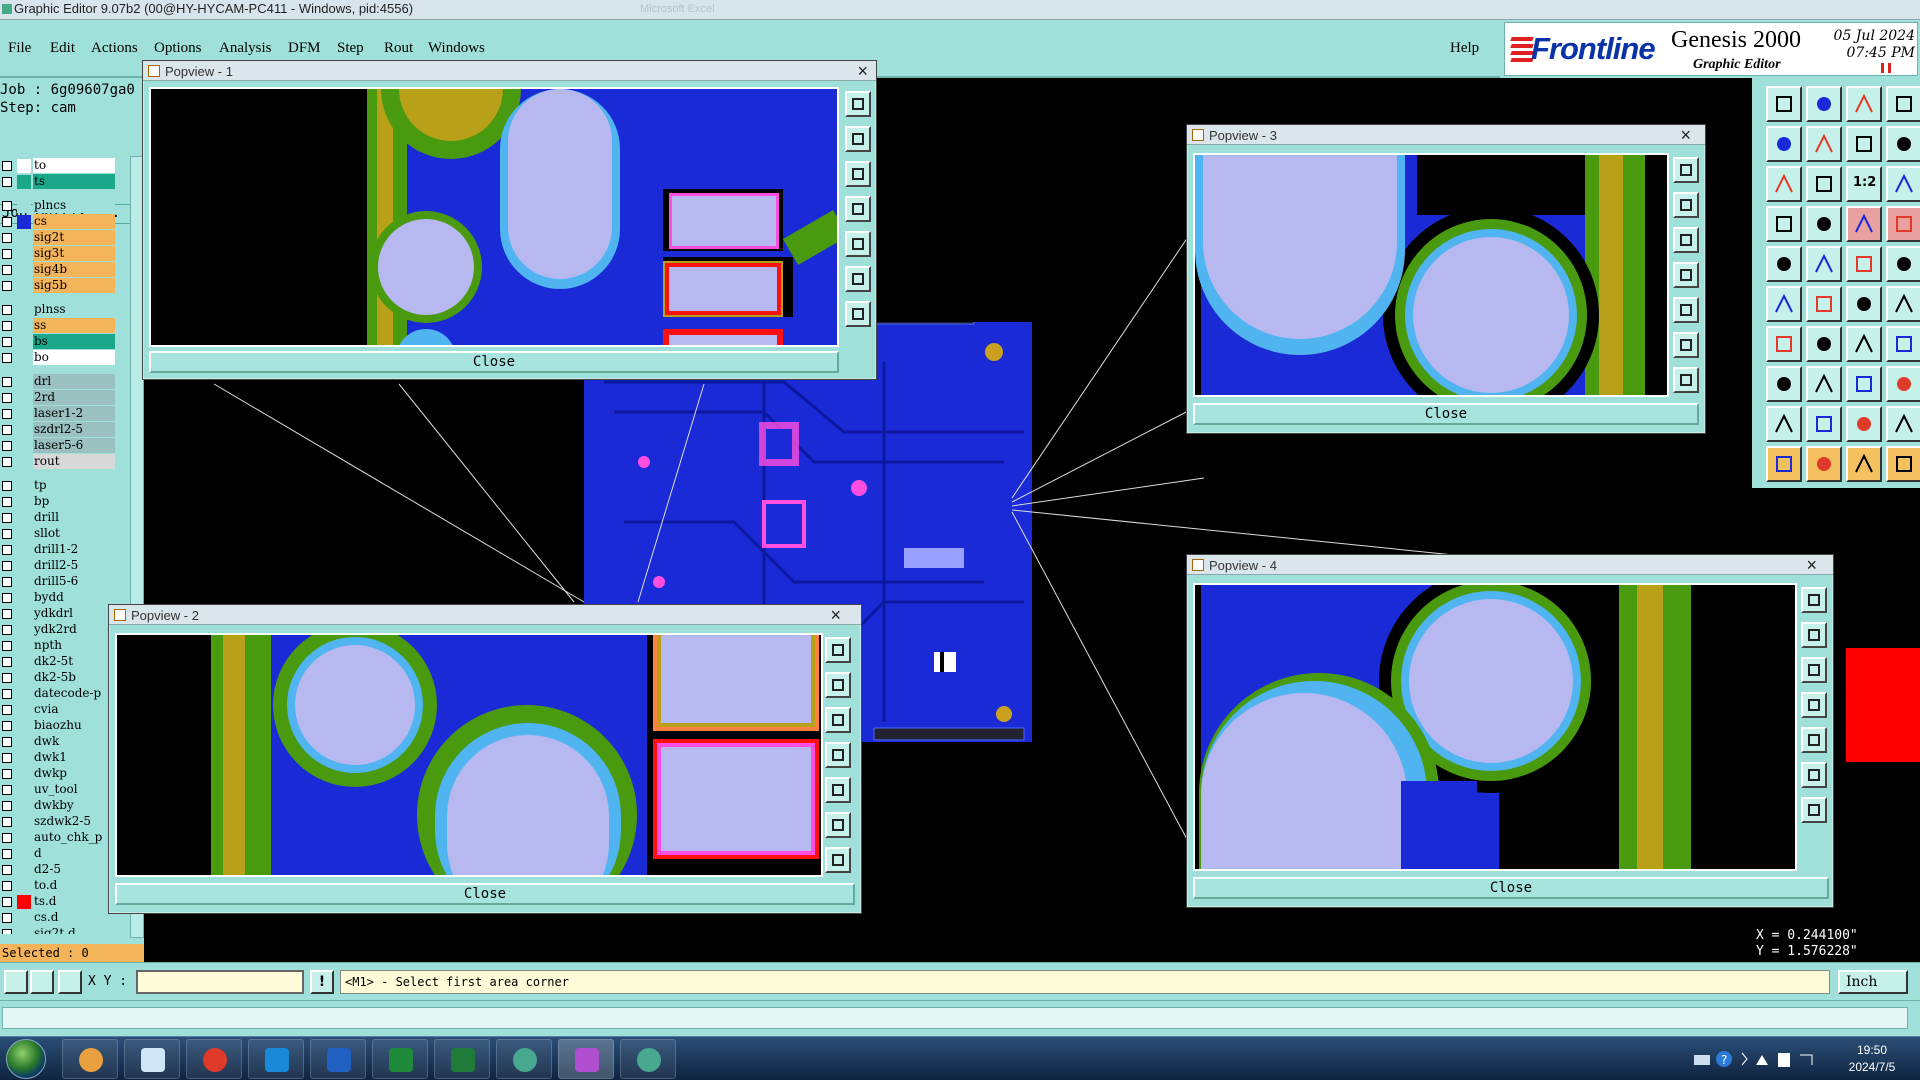 The width and height of the screenshot is (1920, 1080). I want to click on add-pad-icon, so click(1784, 264).